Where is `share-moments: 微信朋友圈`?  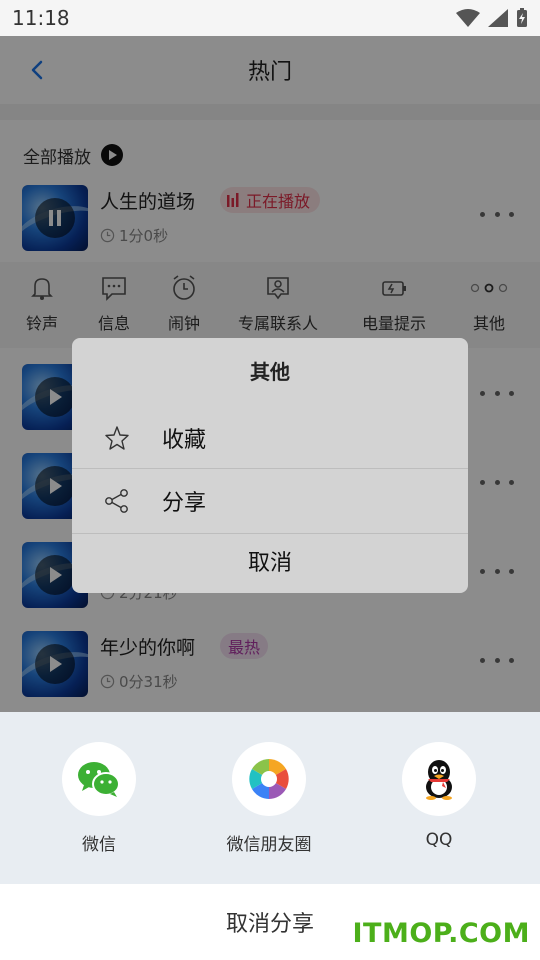 share-moments: 微信朋友圈 is located at coordinates (269, 798).